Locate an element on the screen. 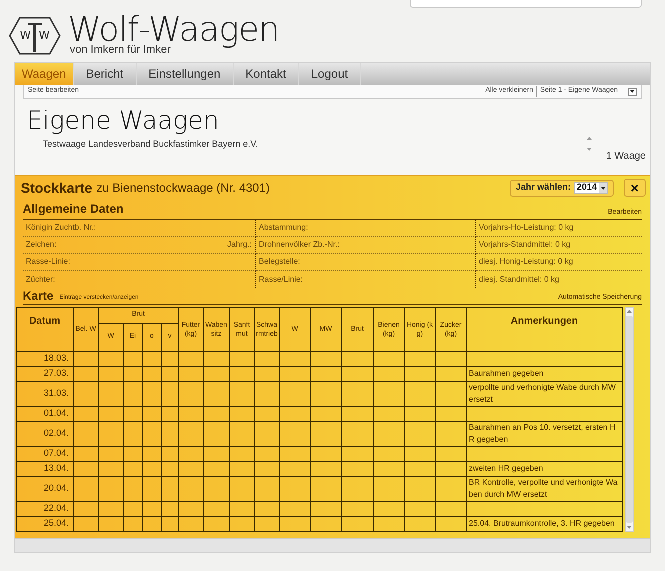 This screenshot has width=665, height=571. data-label: Züchter: is located at coordinates (41, 280).